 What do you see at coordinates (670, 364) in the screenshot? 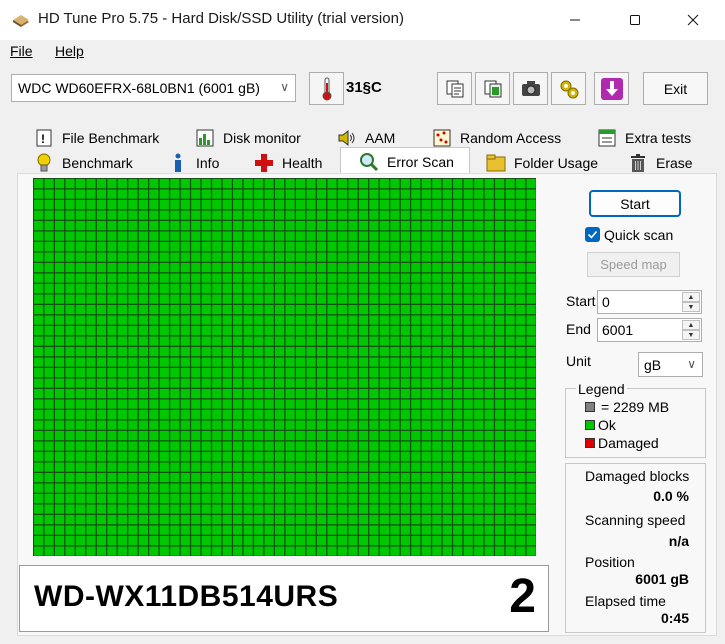
I see `unit-select: gB ∨` at bounding box center [670, 364].